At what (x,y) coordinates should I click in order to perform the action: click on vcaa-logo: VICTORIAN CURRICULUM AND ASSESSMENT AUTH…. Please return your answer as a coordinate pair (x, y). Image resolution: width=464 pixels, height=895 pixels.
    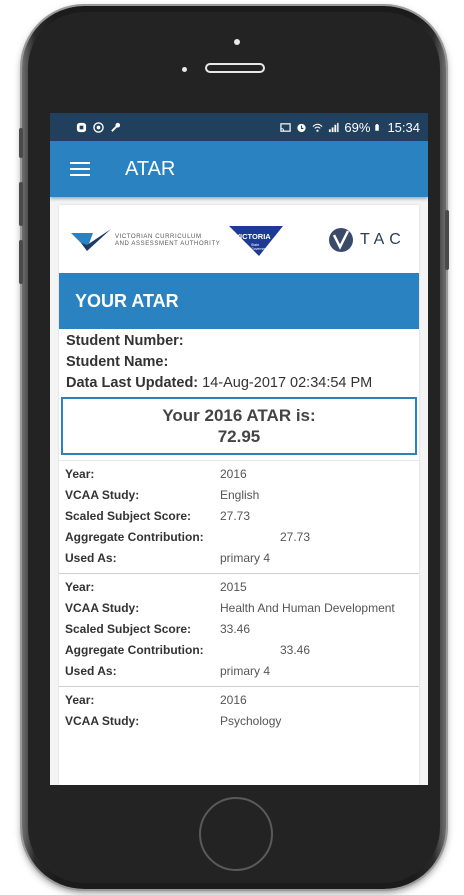
    Looking at the image, I should click on (145, 241).